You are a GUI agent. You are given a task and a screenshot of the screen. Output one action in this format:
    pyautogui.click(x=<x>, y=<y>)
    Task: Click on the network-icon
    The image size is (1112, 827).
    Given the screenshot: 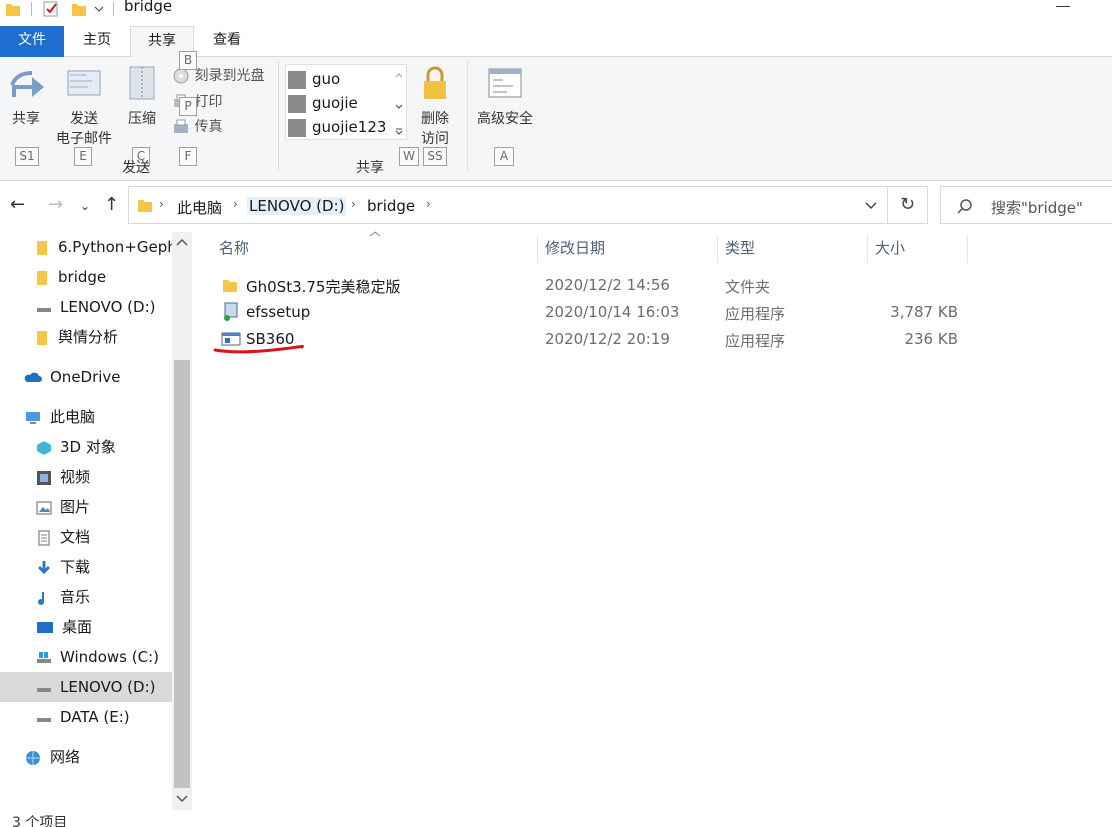 What is the action you would take?
    pyautogui.click(x=33, y=757)
    